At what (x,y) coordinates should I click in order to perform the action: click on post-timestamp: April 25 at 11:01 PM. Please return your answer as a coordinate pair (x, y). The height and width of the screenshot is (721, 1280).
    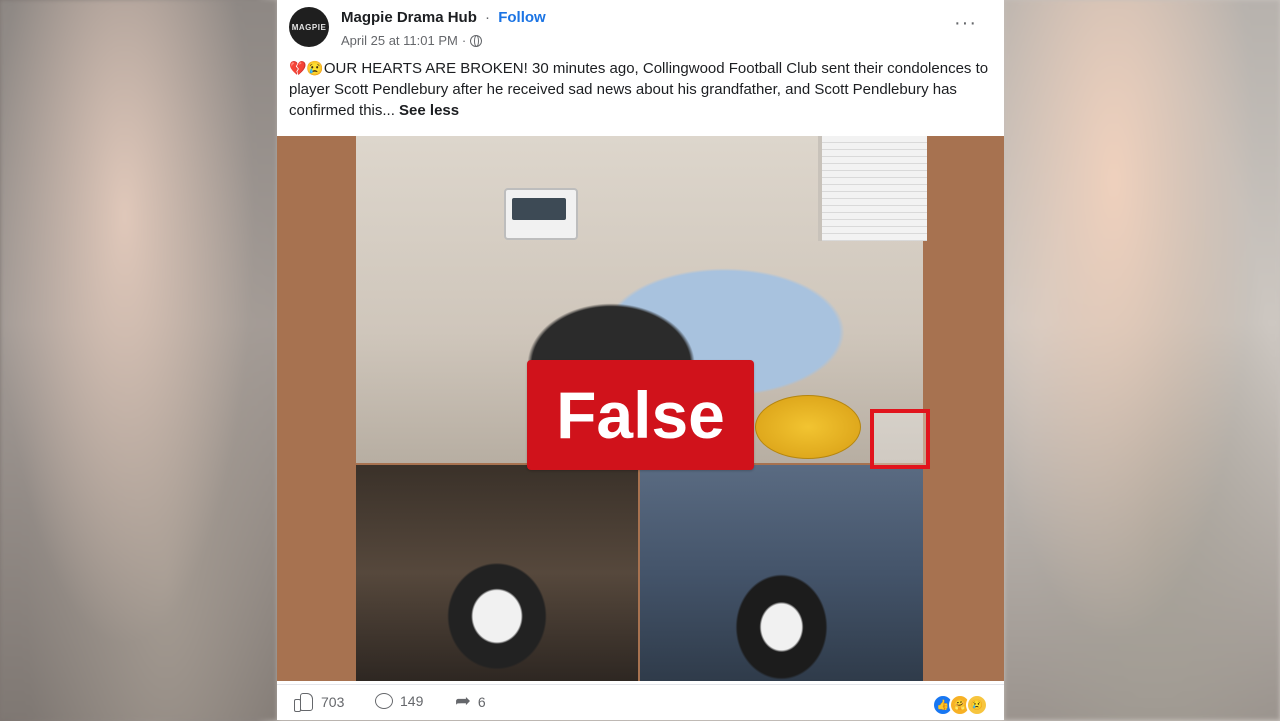
    Looking at the image, I should click on (399, 40).